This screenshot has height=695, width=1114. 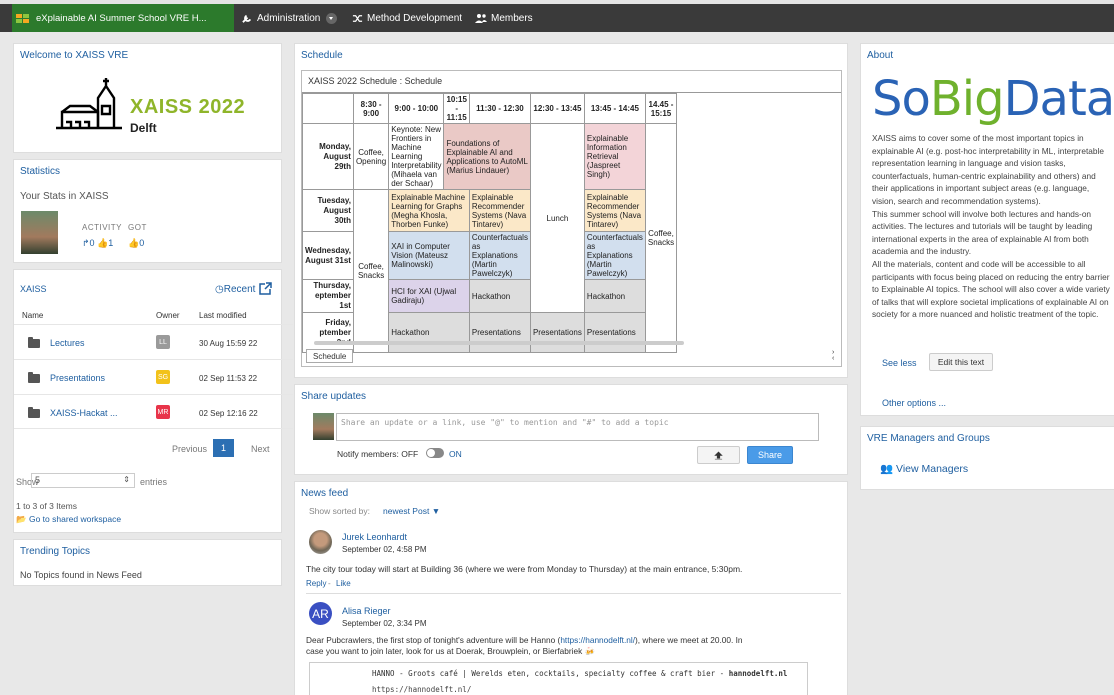 I want to click on workspace-title: XAISS, so click(x=33, y=289).